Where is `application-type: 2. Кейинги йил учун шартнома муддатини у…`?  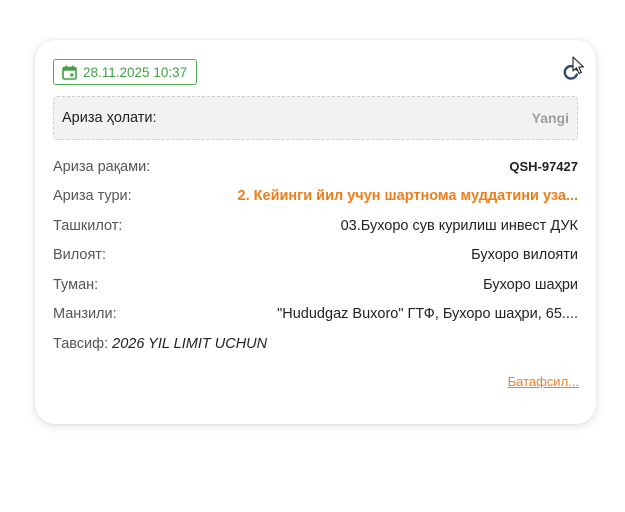
application-type: 2. Кейинги йил учун шартнома муддатини у… is located at coordinates (407, 196).